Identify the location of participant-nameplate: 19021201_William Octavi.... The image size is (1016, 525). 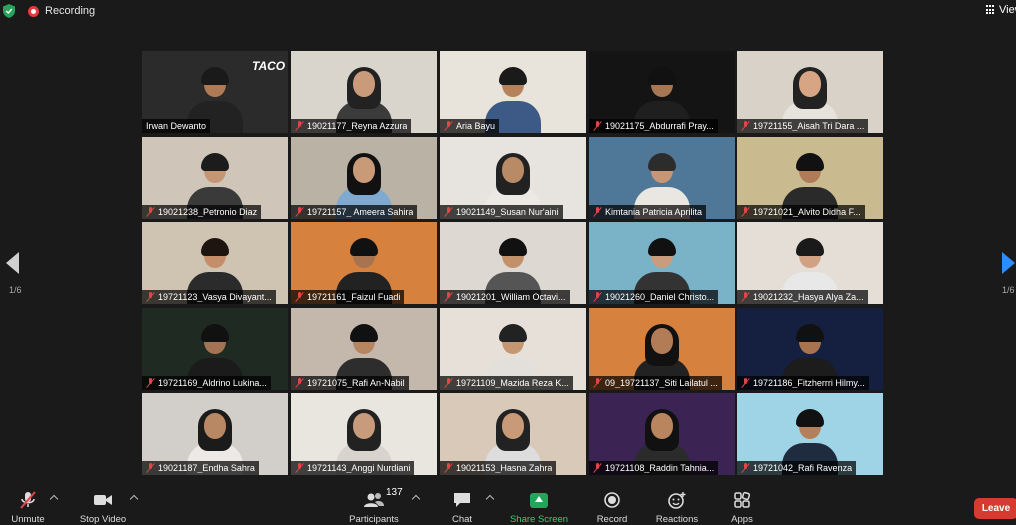
(505, 297).